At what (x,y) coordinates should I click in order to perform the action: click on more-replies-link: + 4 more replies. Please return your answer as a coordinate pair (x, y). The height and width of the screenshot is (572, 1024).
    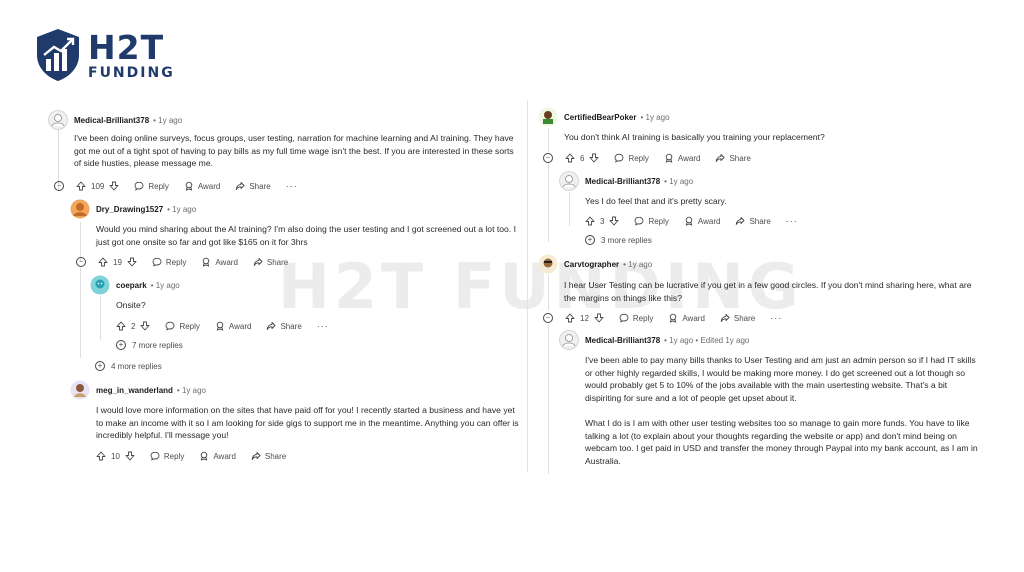
    Looking at the image, I should click on (128, 366).